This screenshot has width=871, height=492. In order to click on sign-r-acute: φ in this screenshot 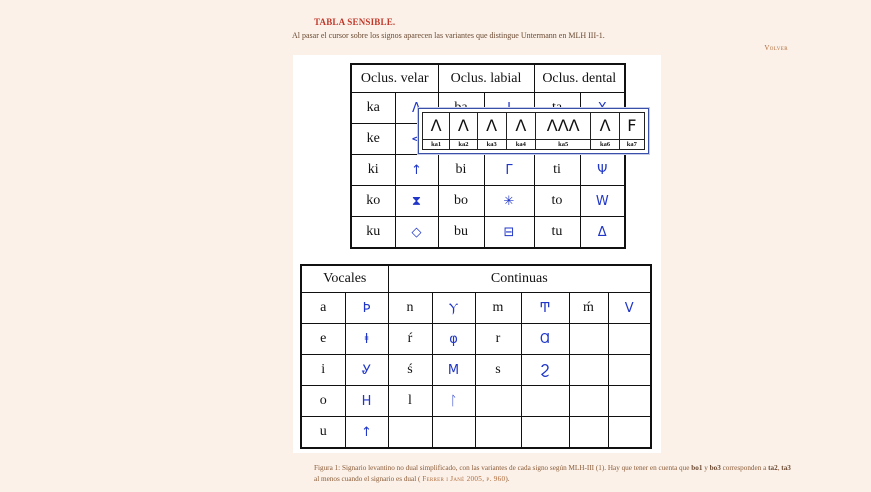, I will do `click(453, 339)`.